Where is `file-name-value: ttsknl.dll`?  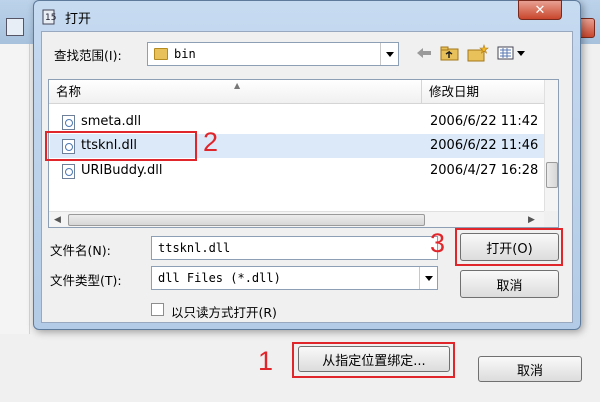 file-name-value: ttsknl.dll is located at coordinates (194, 248).